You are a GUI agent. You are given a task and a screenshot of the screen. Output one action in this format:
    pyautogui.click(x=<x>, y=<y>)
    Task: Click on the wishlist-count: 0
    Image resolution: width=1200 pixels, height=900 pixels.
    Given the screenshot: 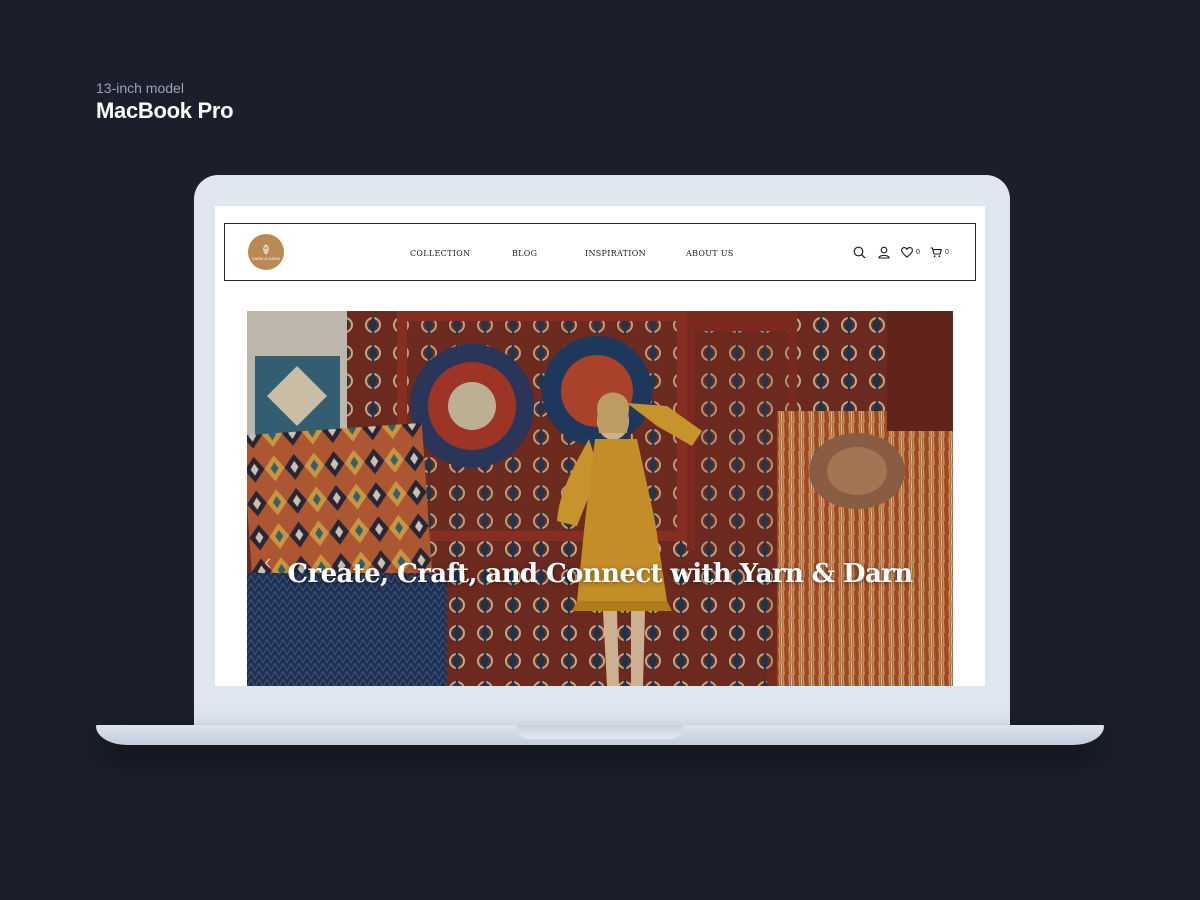 What is the action you would take?
    pyautogui.click(x=918, y=252)
    